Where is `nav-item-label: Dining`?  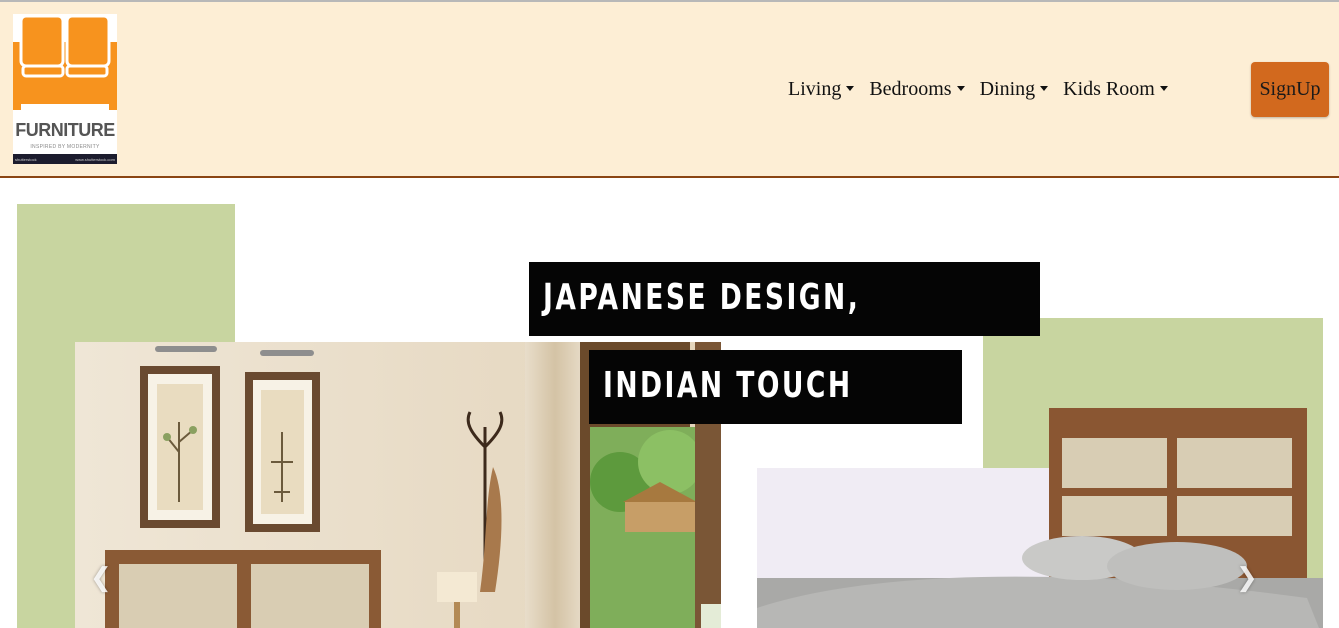 nav-item-label: Dining is located at coordinates (1007, 89).